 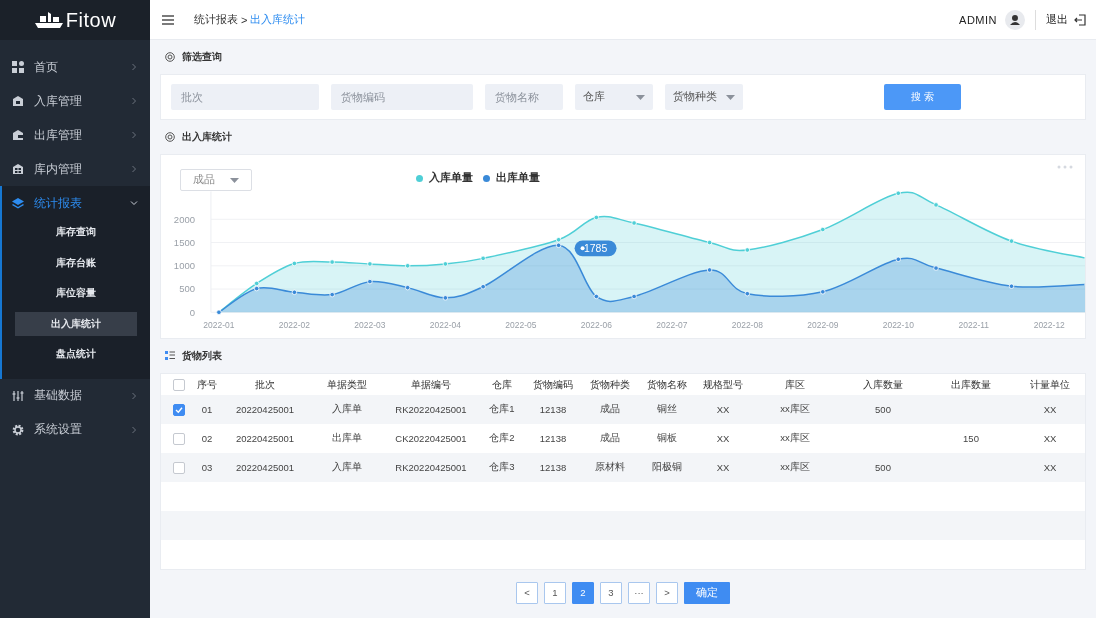 I want to click on breadcrumb-current: 出入库统计, so click(x=278, y=19).